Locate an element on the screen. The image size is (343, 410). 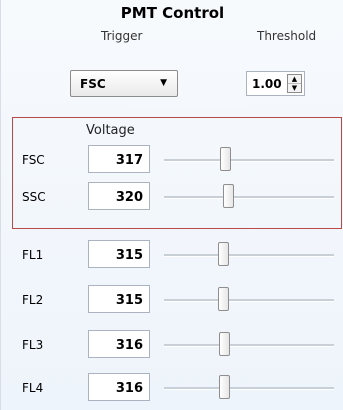
threshold-spinbox: 1.00 ▲ ▼ is located at coordinates (275, 83).